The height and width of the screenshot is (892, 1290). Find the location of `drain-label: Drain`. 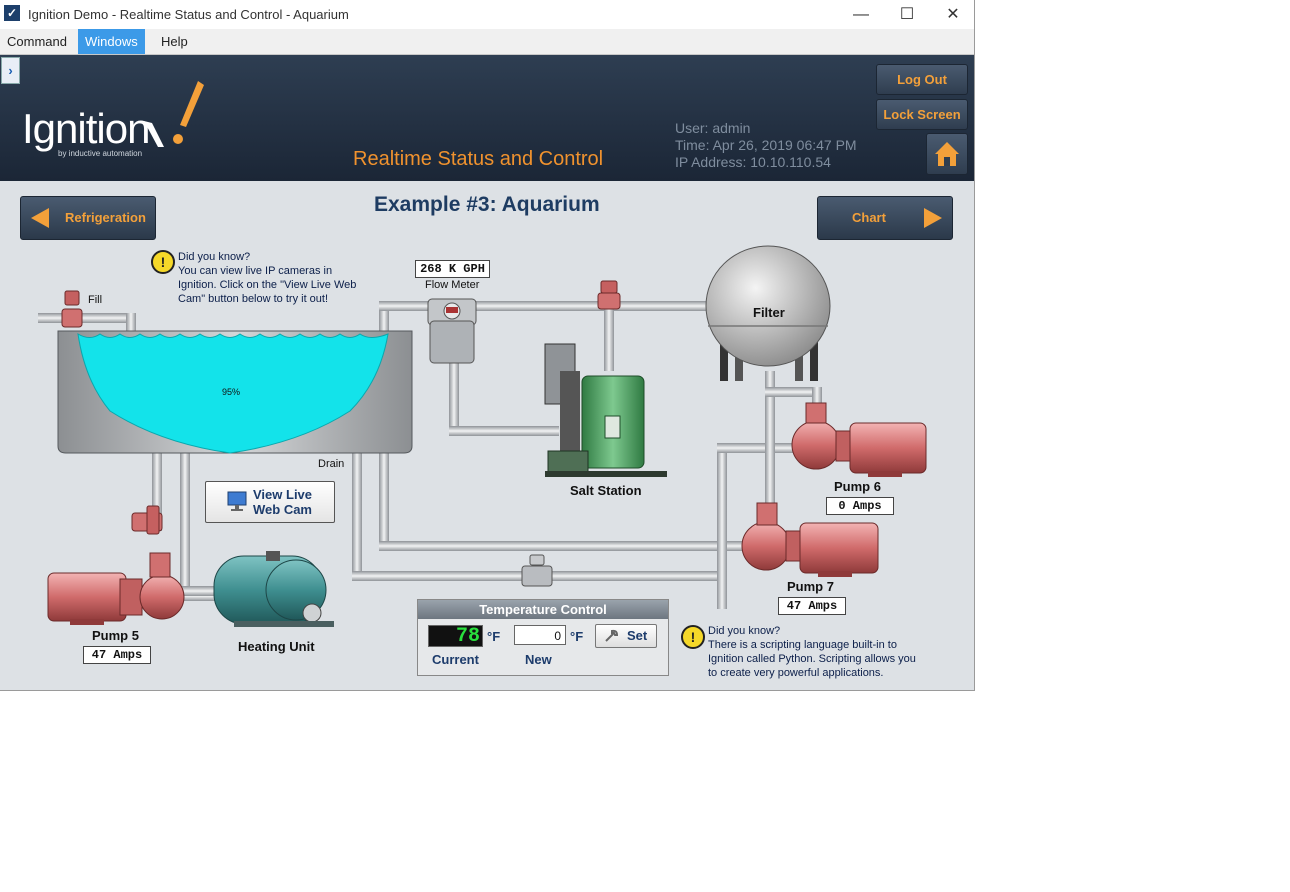

drain-label: Drain is located at coordinates (331, 464).